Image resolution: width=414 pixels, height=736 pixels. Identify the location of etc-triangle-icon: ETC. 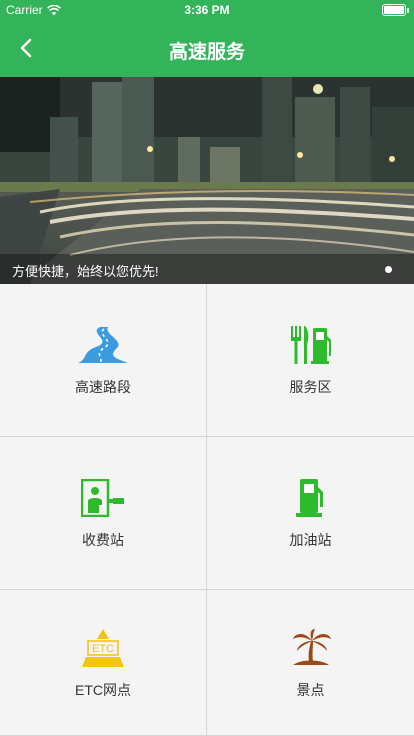
(103, 648).